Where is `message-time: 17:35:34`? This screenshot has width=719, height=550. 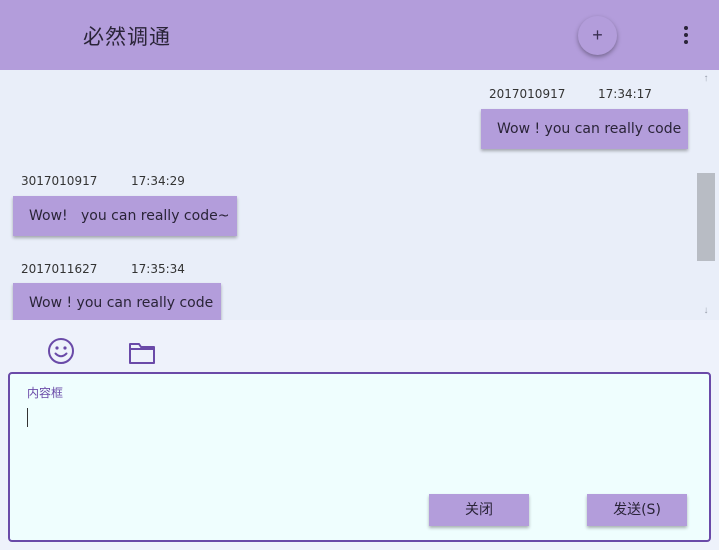
message-time: 17:35:34 is located at coordinates (158, 269).